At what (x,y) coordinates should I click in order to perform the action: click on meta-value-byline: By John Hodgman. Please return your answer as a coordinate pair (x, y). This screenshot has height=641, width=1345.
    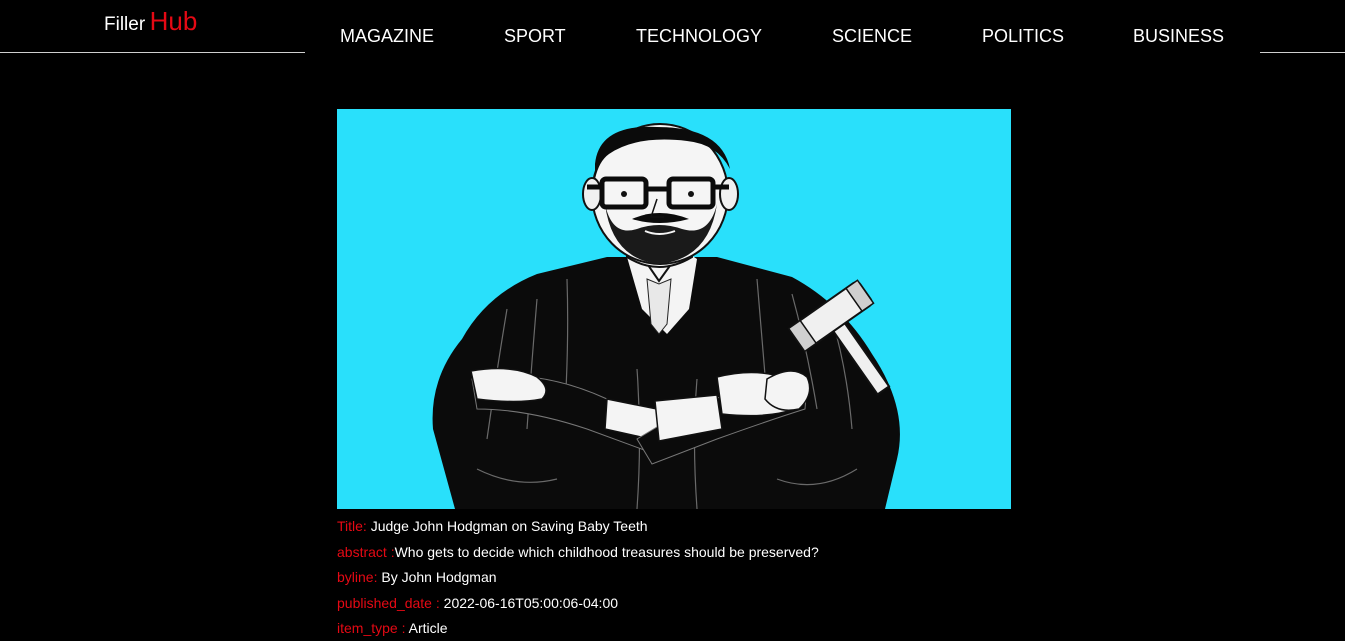
    Looking at the image, I should click on (437, 577).